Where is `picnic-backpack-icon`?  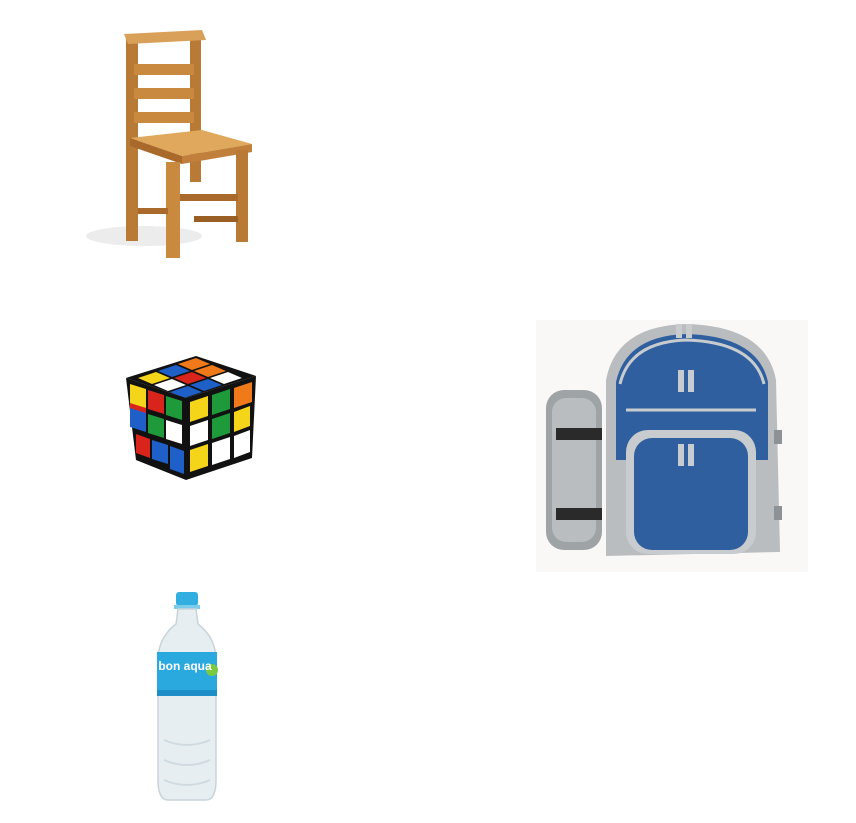
picnic-backpack-icon is located at coordinates (672, 446).